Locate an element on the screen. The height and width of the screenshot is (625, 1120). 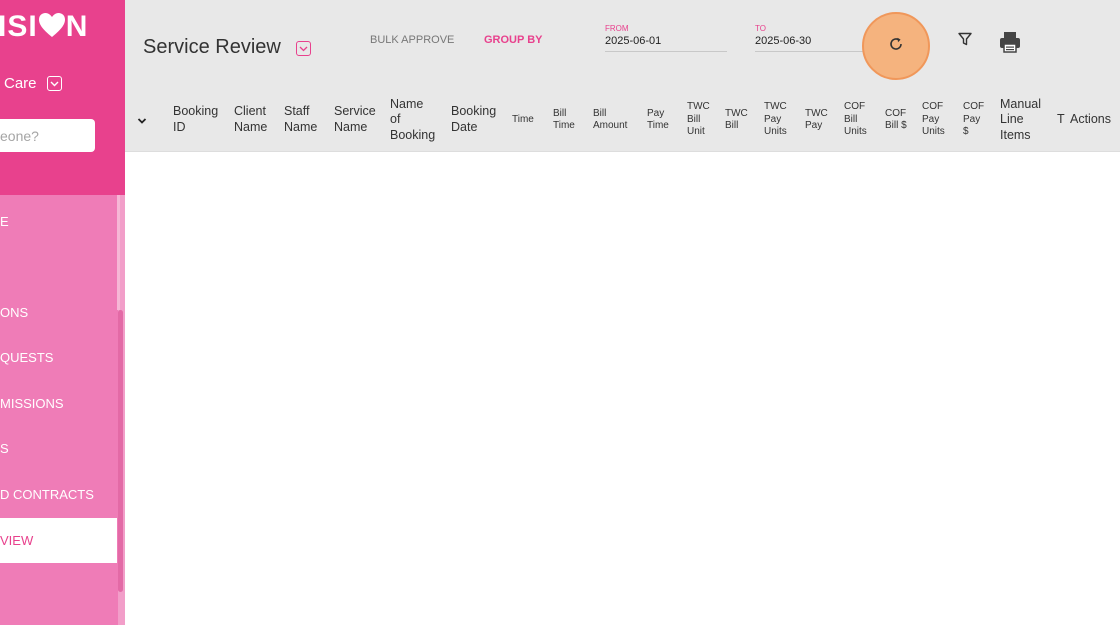
column-label: T is located at coordinates (1061, 119).